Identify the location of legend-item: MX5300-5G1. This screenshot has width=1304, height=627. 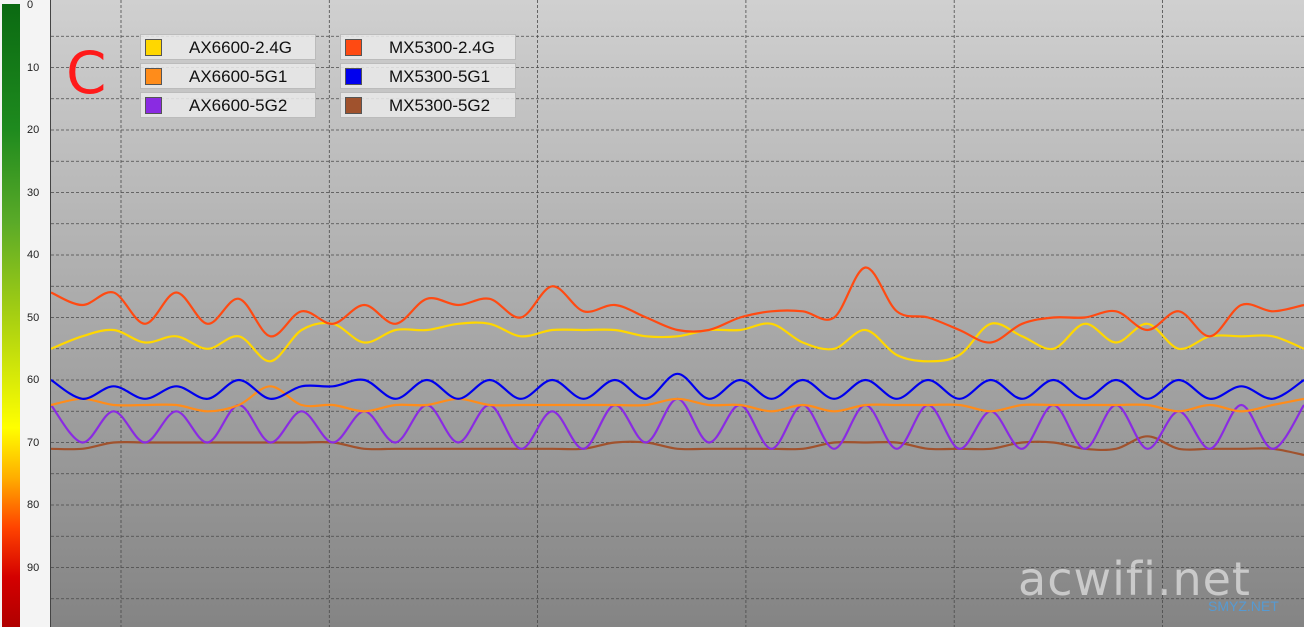
(428, 76).